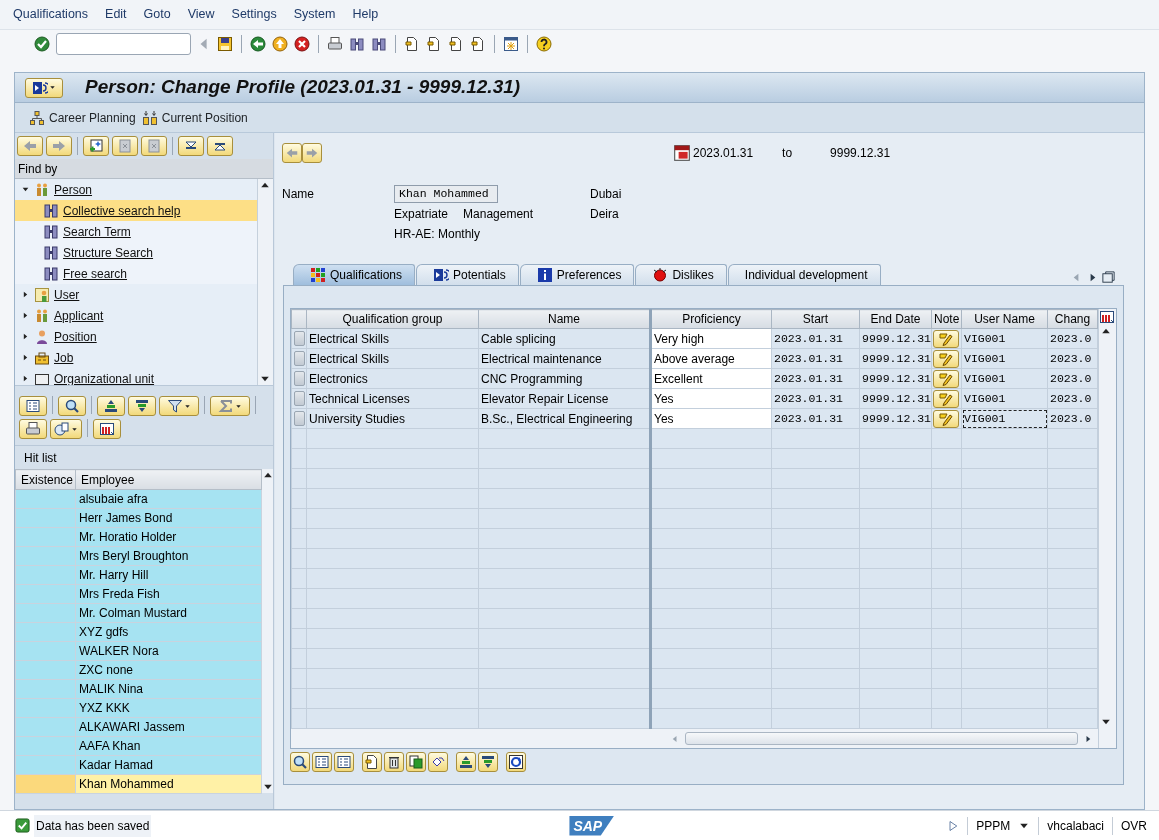 The width and height of the screenshot is (1159, 840). I want to click on column-header: Proficiency, so click(711, 319).